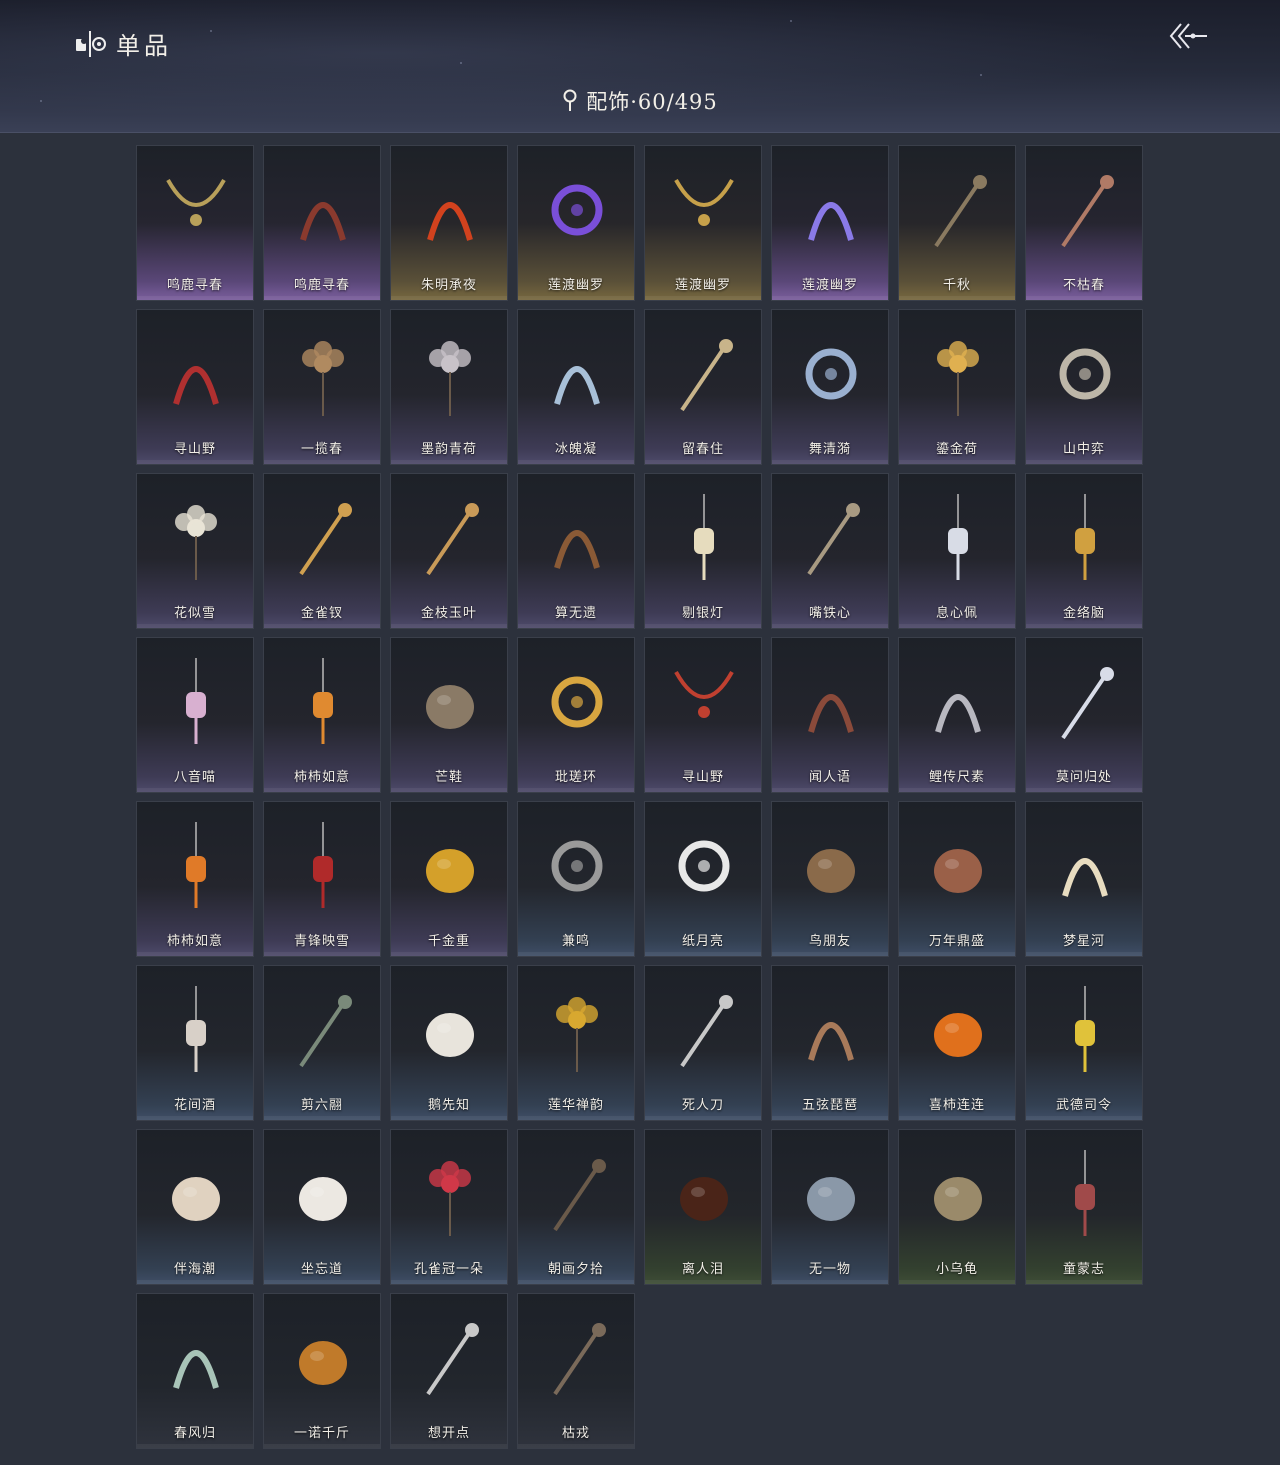  What do you see at coordinates (195, 1207) in the screenshot?
I see `item-card: 伴海潮` at bounding box center [195, 1207].